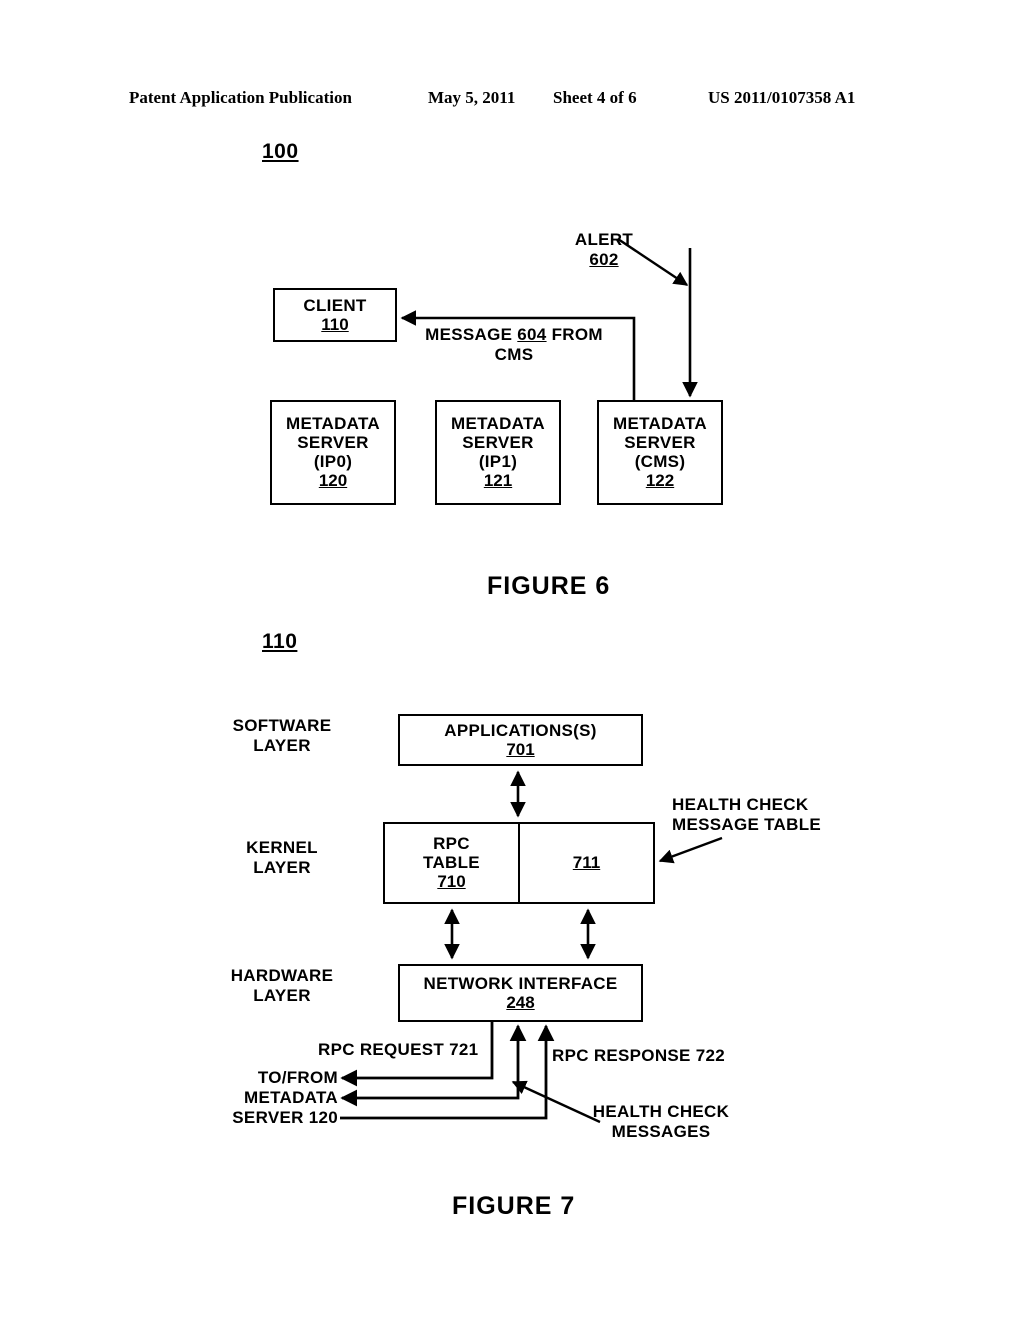 The height and width of the screenshot is (1320, 1024). I want to click on health-check-message-table-cell: 711, so click(586, 863).